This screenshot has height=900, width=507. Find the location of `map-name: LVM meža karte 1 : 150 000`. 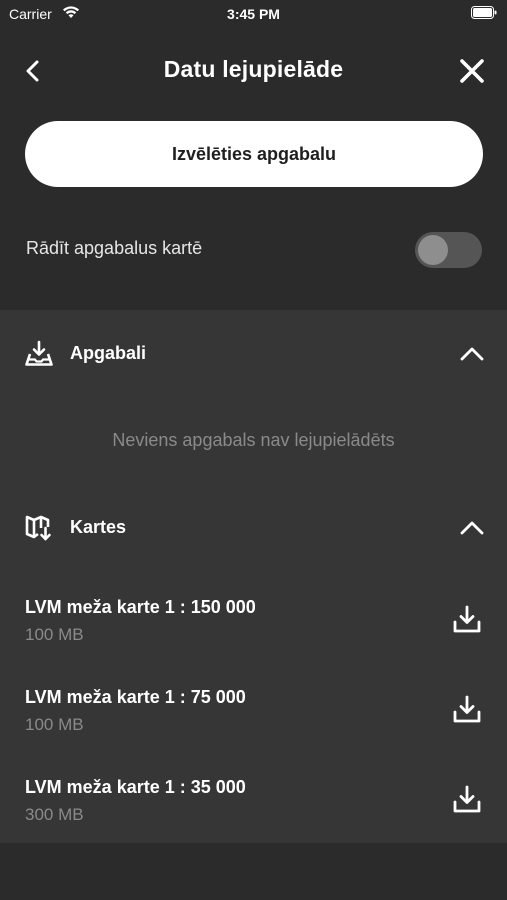

map-name: LVM meža karte 1 : 150 000 is located at coordinates (140, 607).